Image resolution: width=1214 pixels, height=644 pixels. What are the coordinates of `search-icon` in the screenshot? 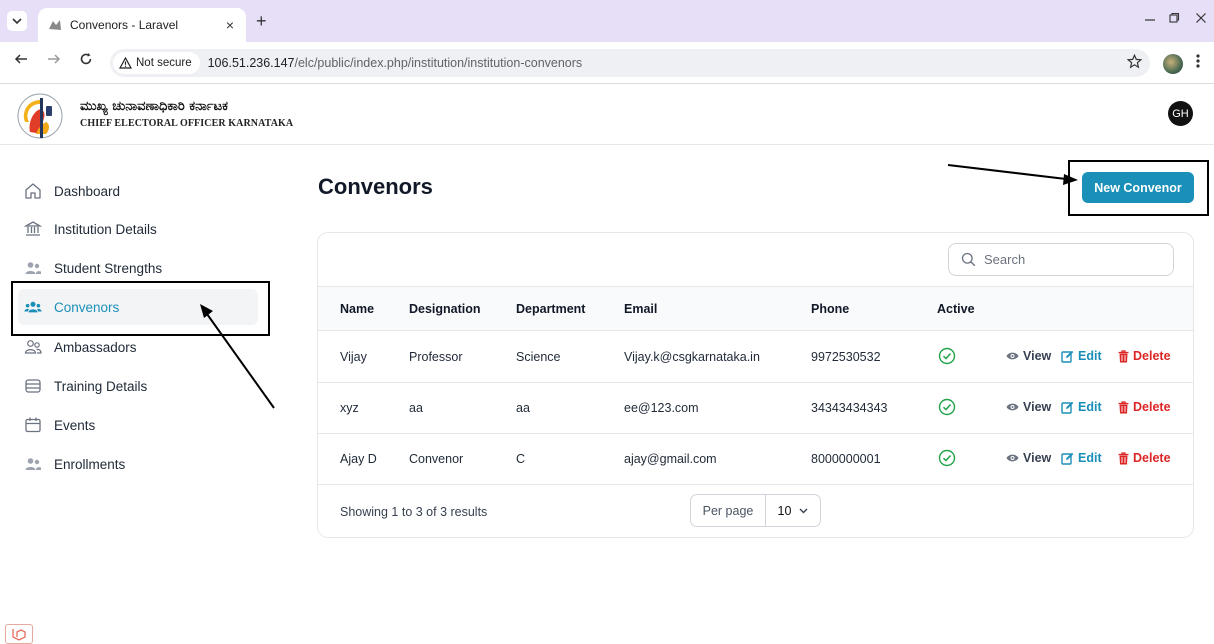 It's located at (968, 259).